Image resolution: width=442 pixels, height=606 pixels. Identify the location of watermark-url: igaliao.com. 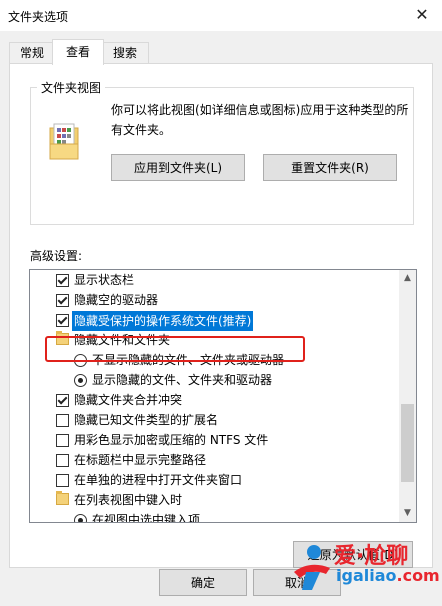
(388, 575).